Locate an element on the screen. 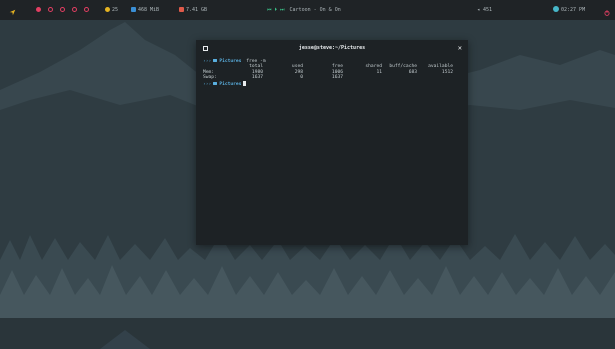  memory-value: 468 MiB is located at coordinates (149, 10).